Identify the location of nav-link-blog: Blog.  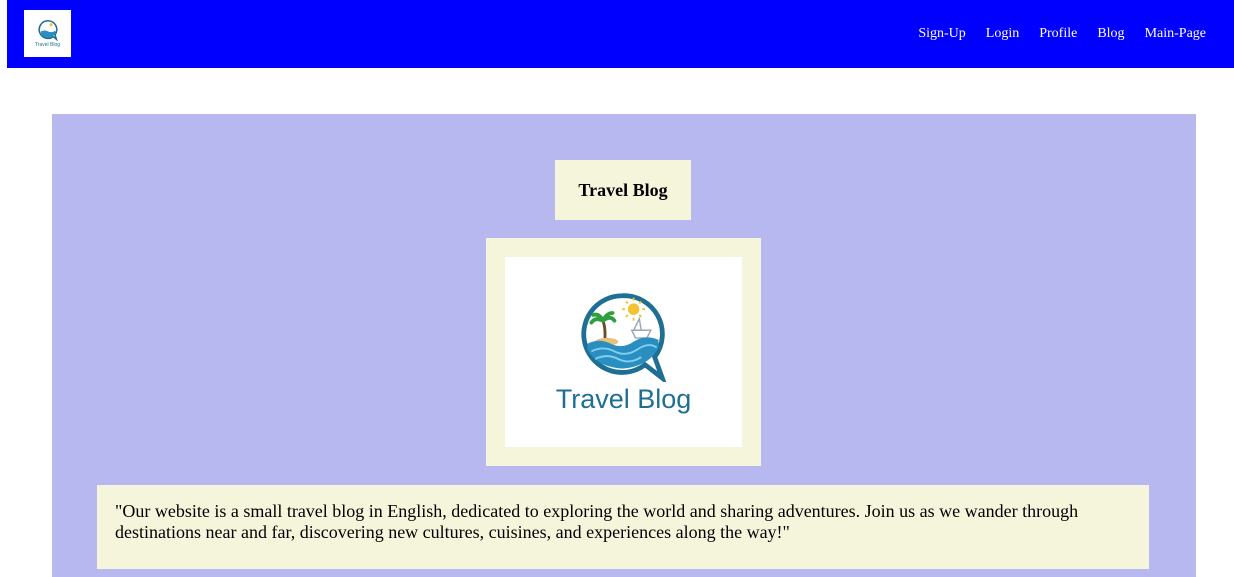
(1110, 34).